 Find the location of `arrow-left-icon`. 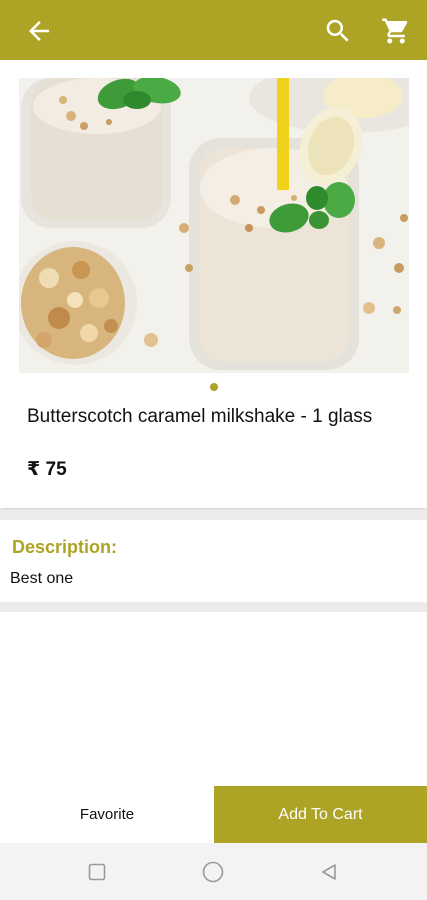

arrow-left-icon is located at coordinates (39, 31).